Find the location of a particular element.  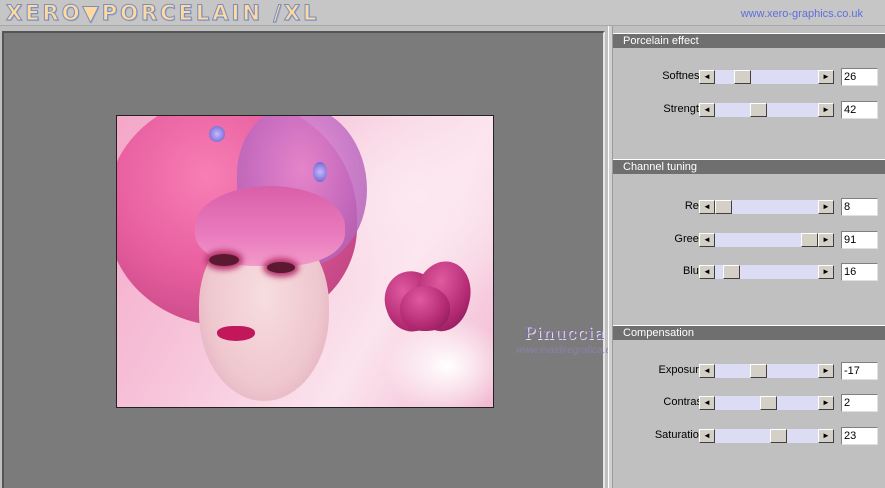

saturation-slider: ◄ ► is located at coordinates (766, 436).